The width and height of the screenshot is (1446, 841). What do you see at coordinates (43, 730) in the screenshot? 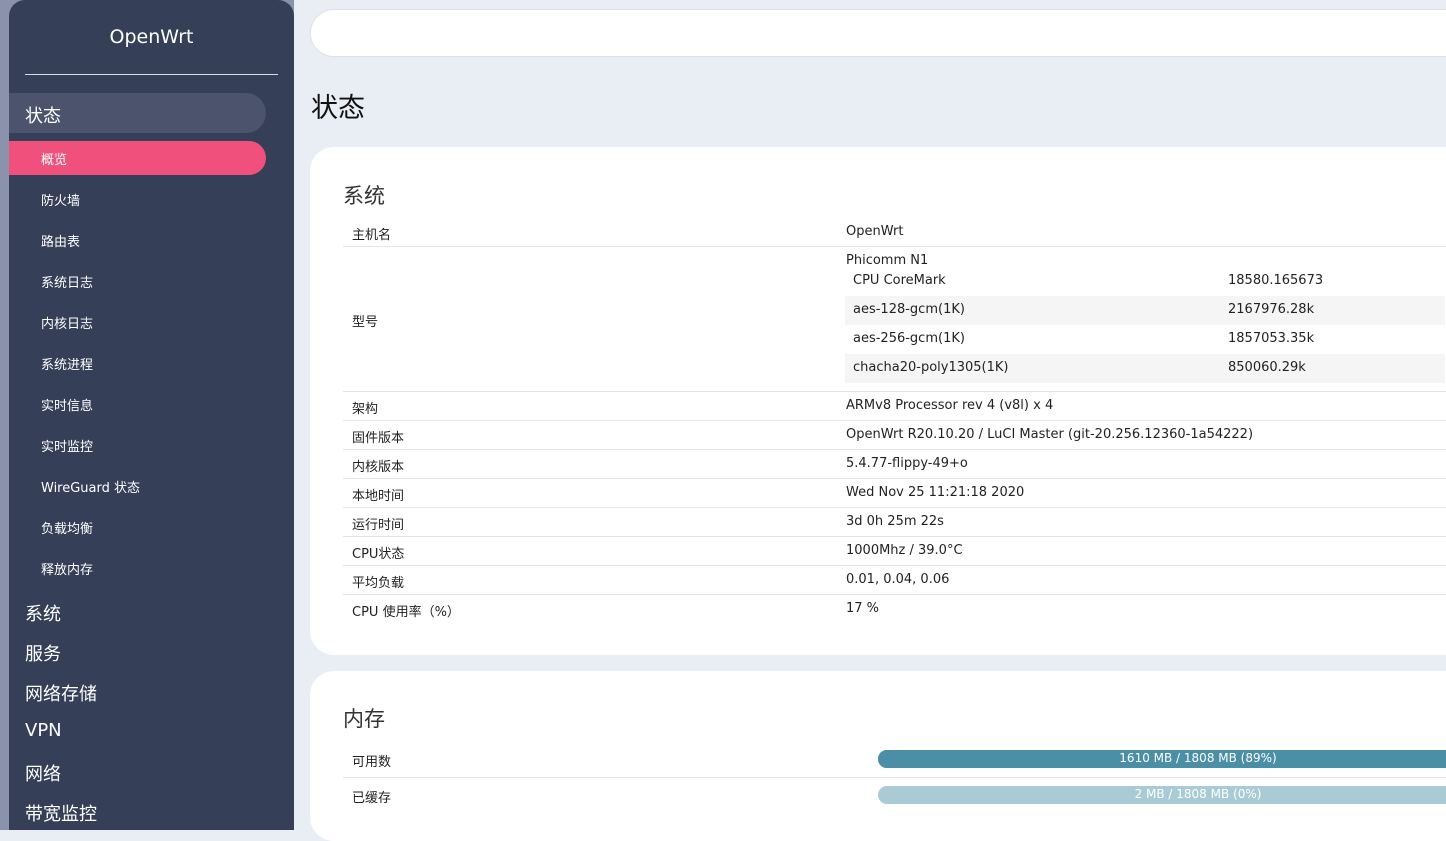
I see `sidebar-category-label: VPN` at bounding box center [43, 730].